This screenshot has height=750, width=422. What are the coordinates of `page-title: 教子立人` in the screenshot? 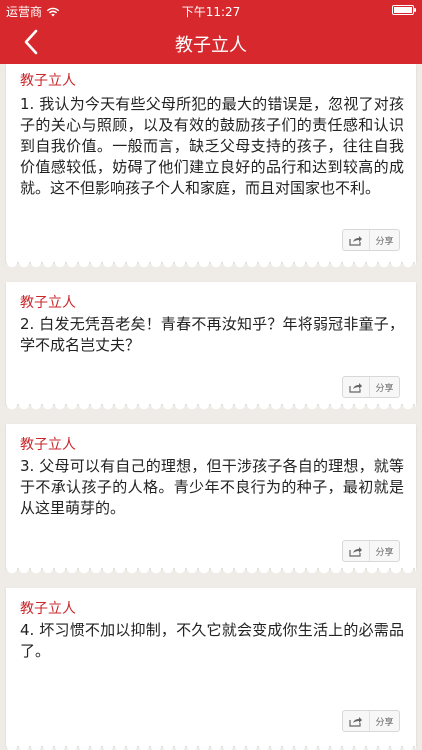 It's located at (211, 45).